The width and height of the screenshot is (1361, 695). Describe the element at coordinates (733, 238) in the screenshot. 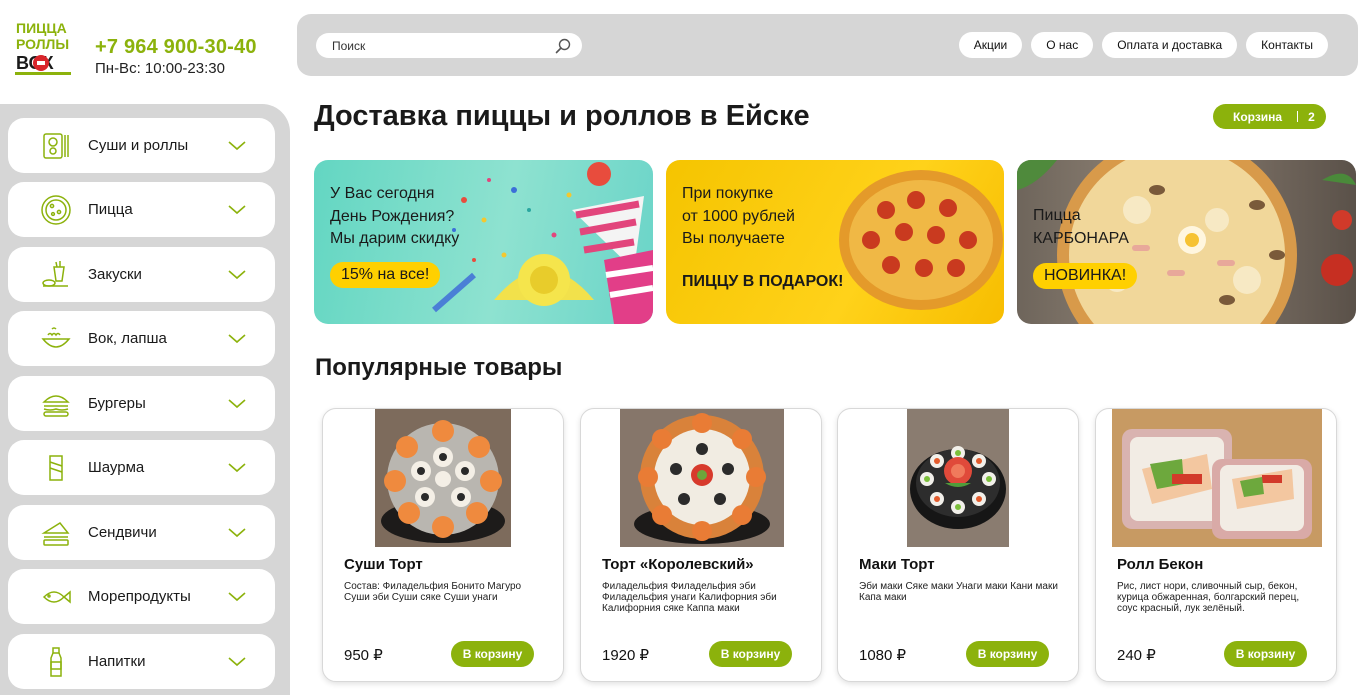

I see `banner-line: Вы получаете` at that location.